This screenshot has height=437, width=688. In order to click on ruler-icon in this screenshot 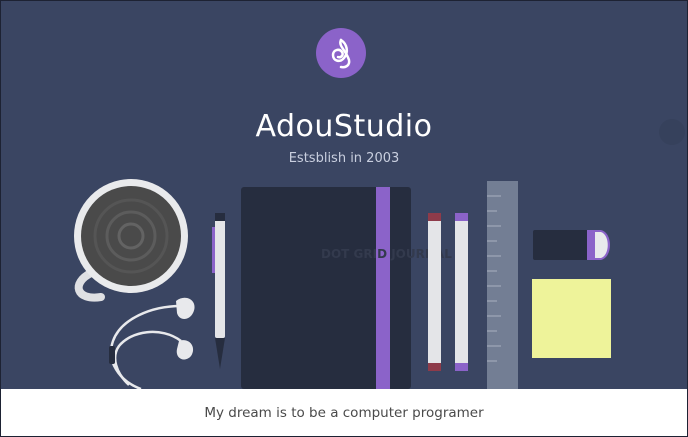, I will do `click(502, 285)`.